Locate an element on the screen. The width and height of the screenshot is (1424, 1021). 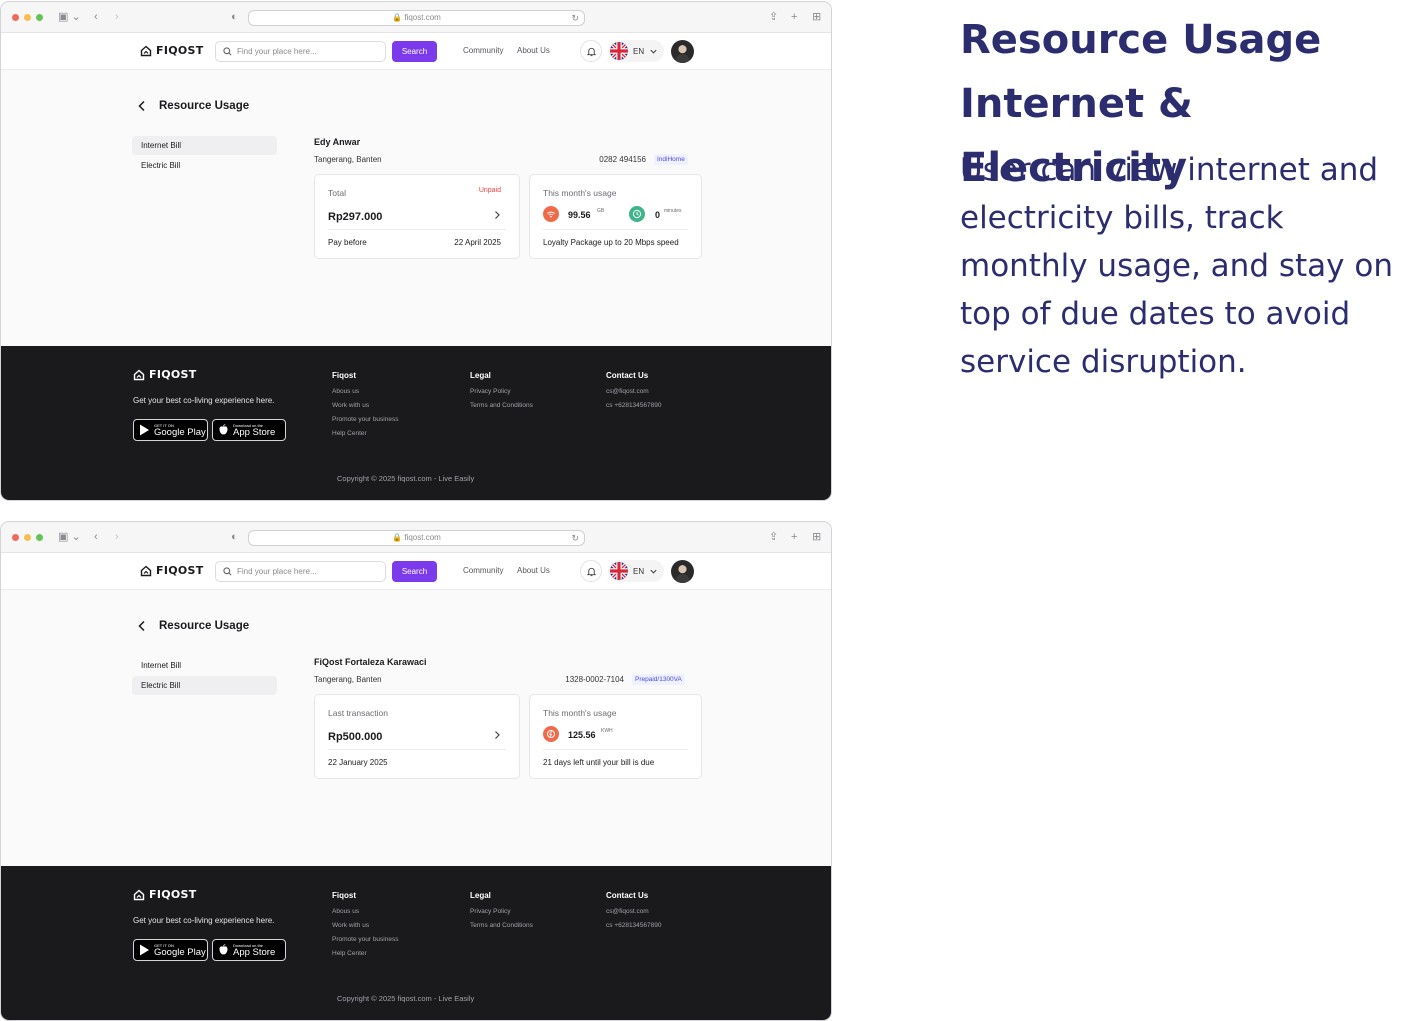
call-usage-unit: minutes is located at coordinates (673, 211).